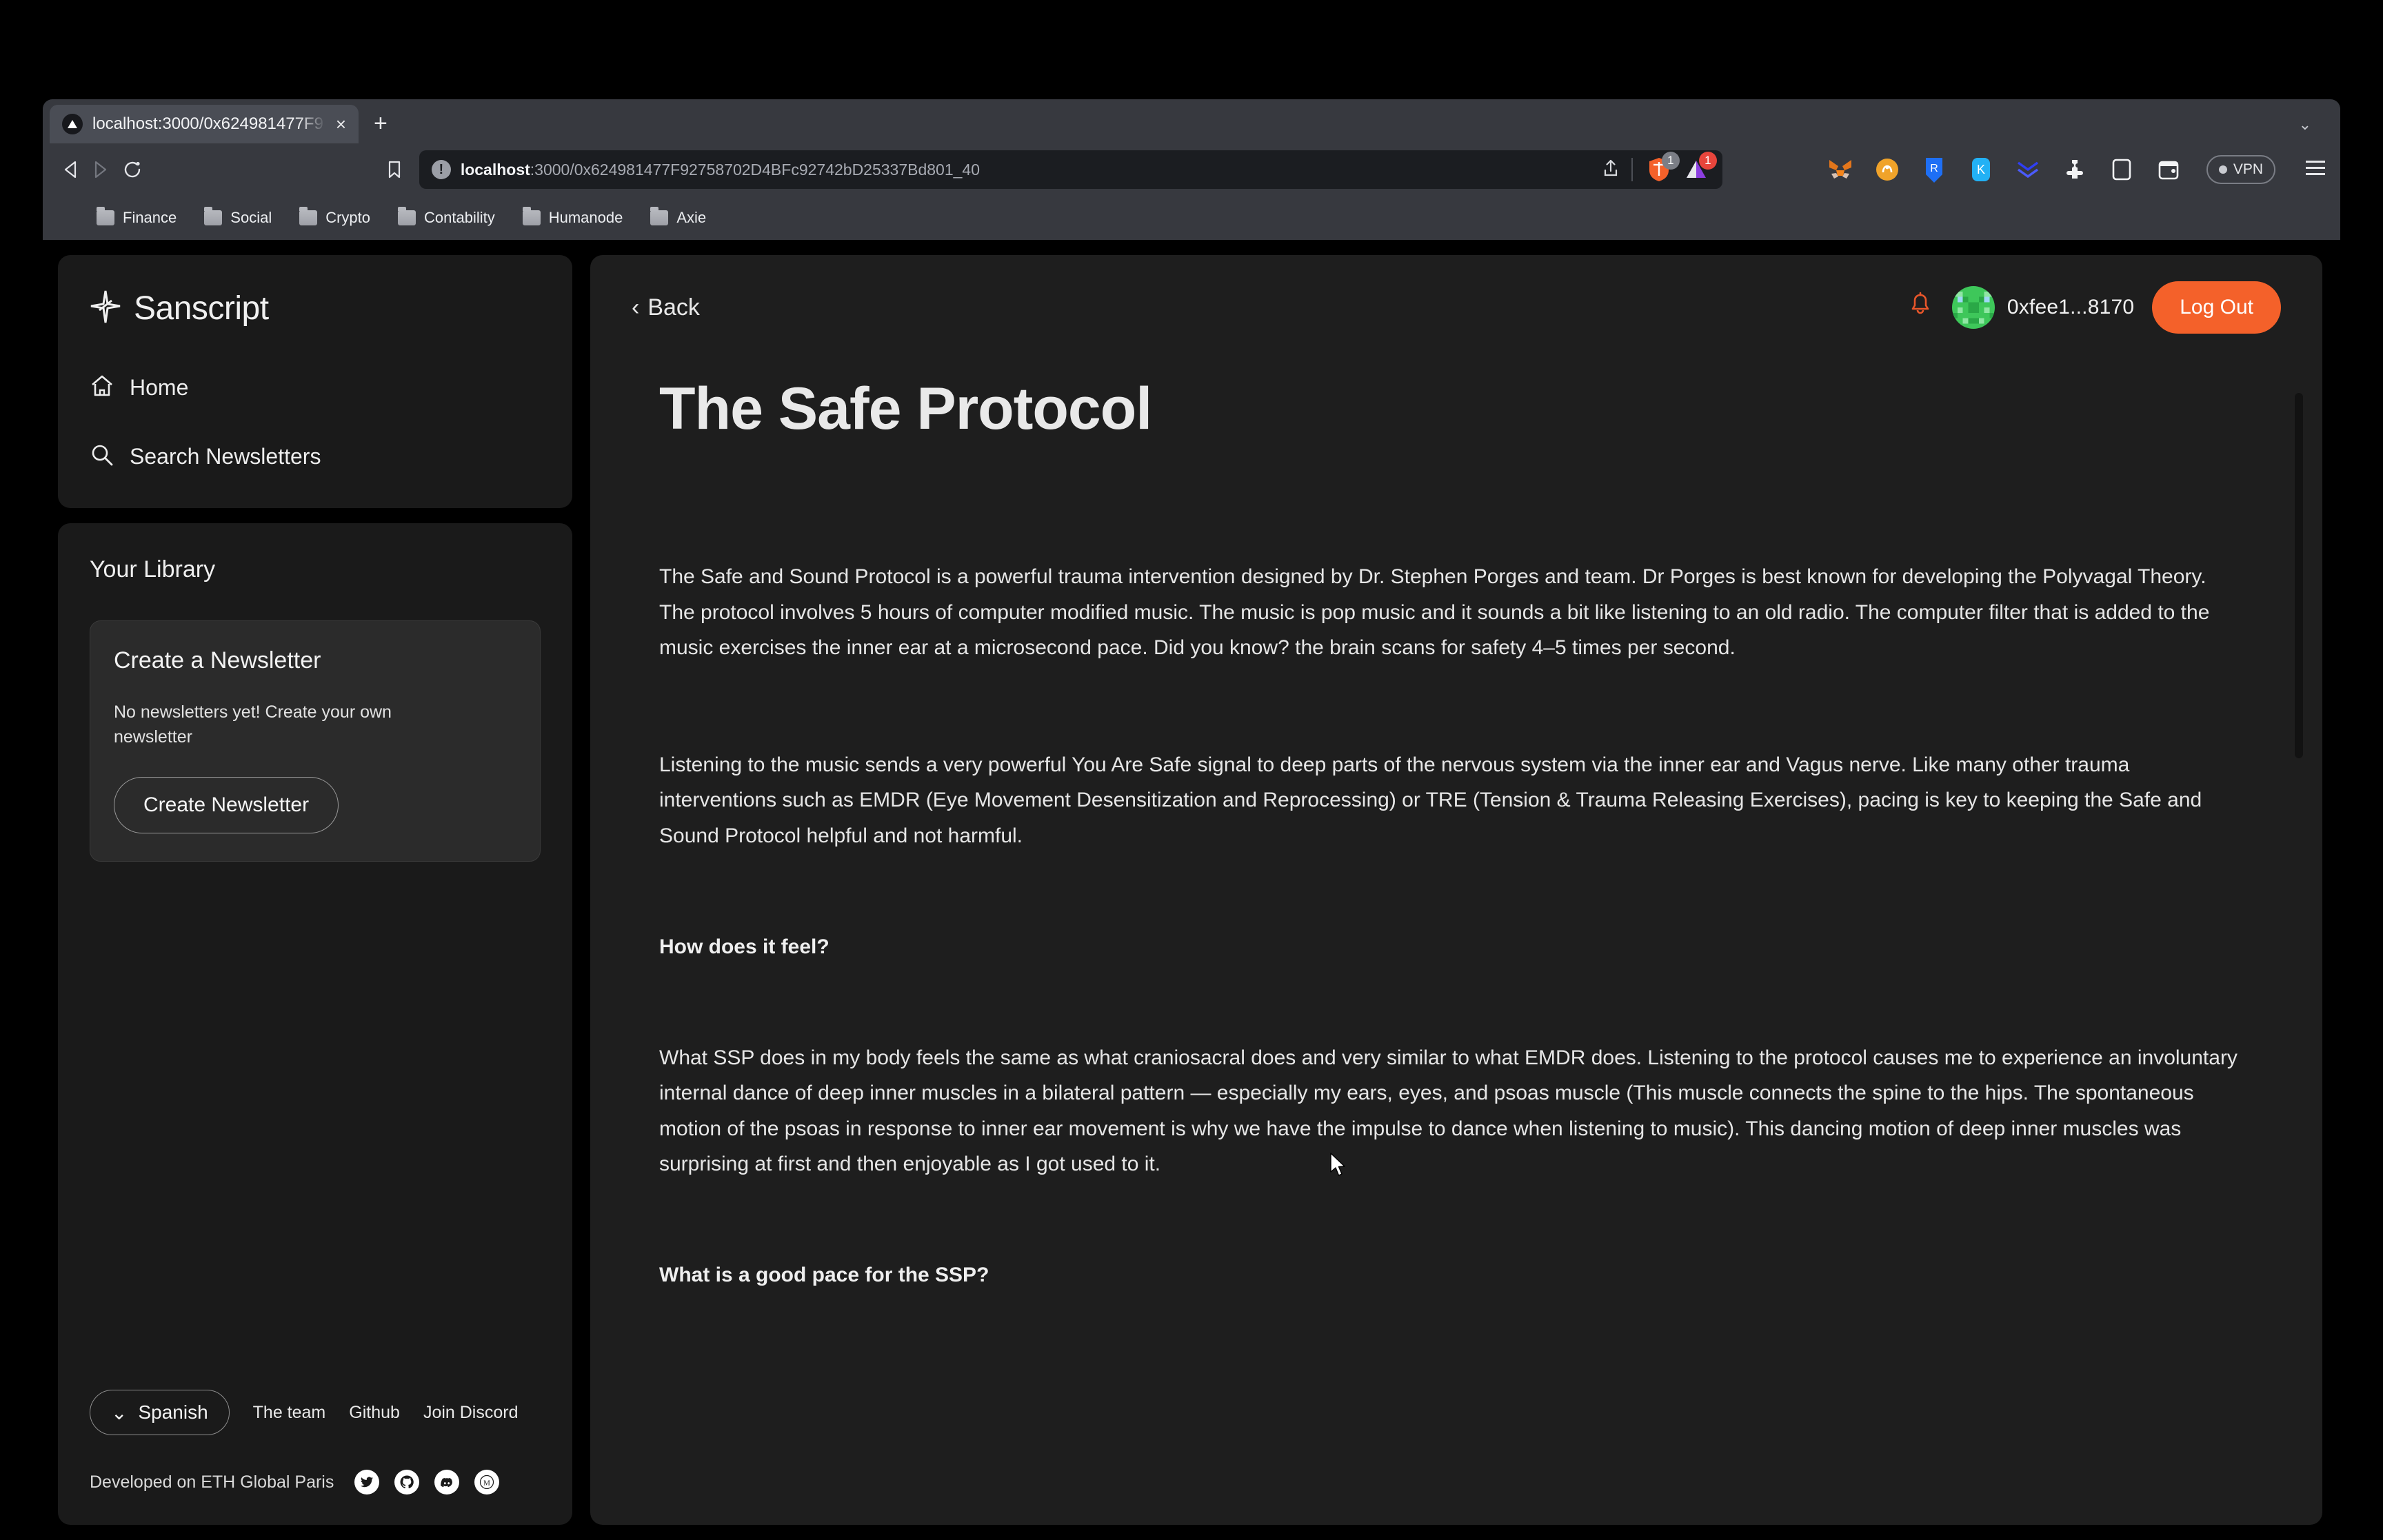 The image size is (2383, 1540). I want to click on keplr-icon: K, so click(1981, 170).